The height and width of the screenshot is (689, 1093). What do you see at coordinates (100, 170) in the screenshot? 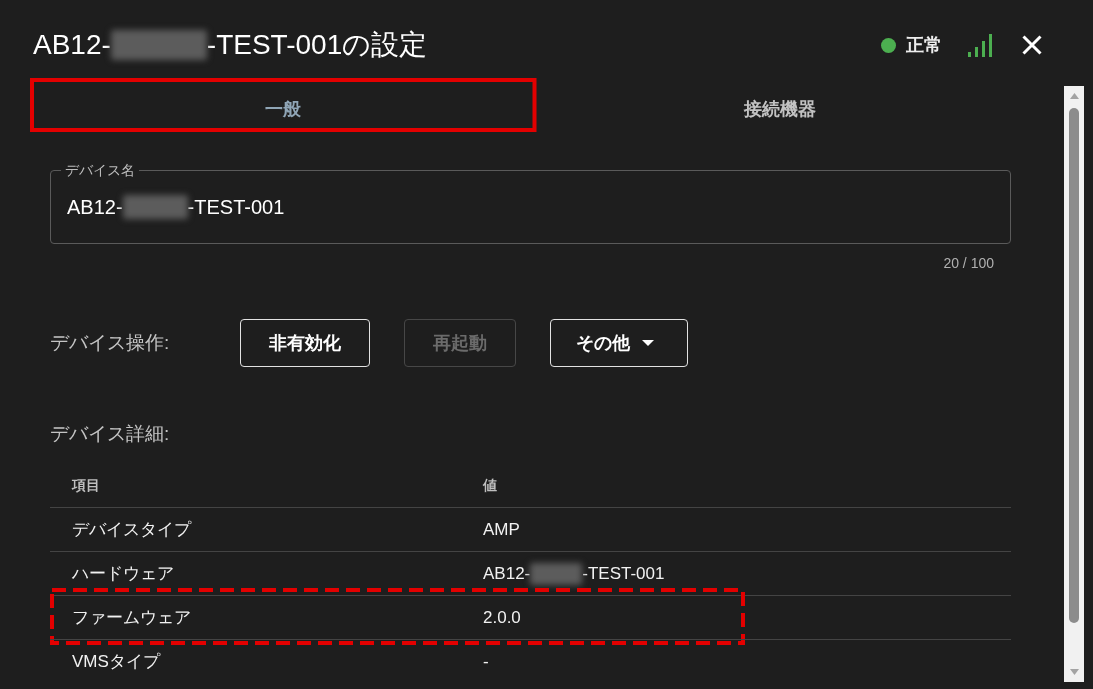
I see `field-label: デバイス名` at bounding box center [100, 170].